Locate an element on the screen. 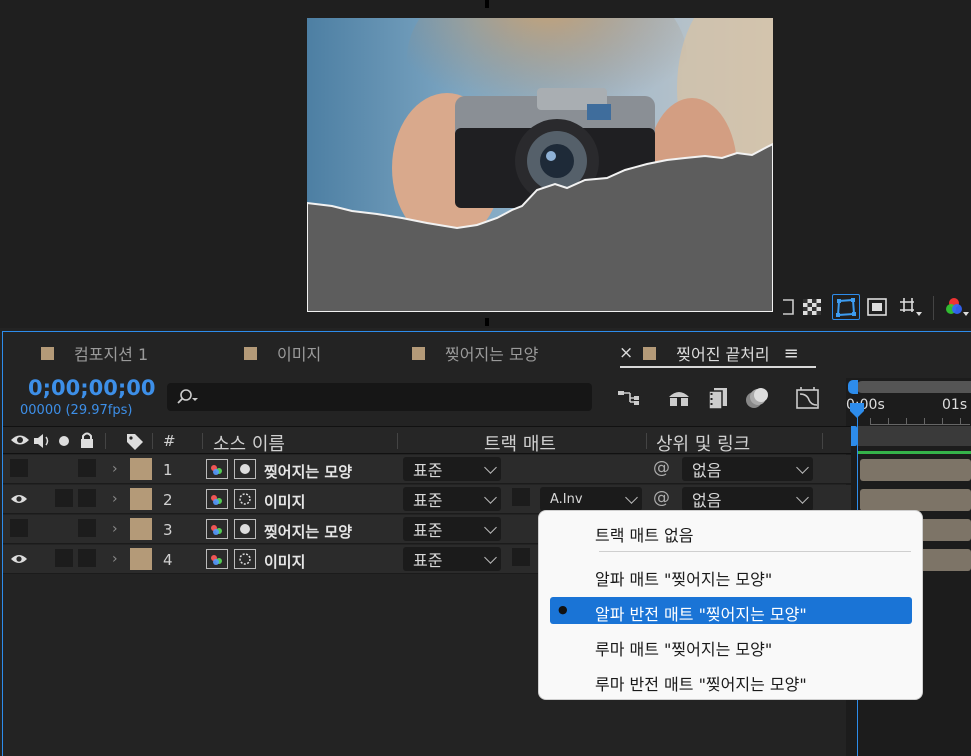 The height and width of the screenshot is (756, 971). footage-icon is located at coordinates (217, 499).